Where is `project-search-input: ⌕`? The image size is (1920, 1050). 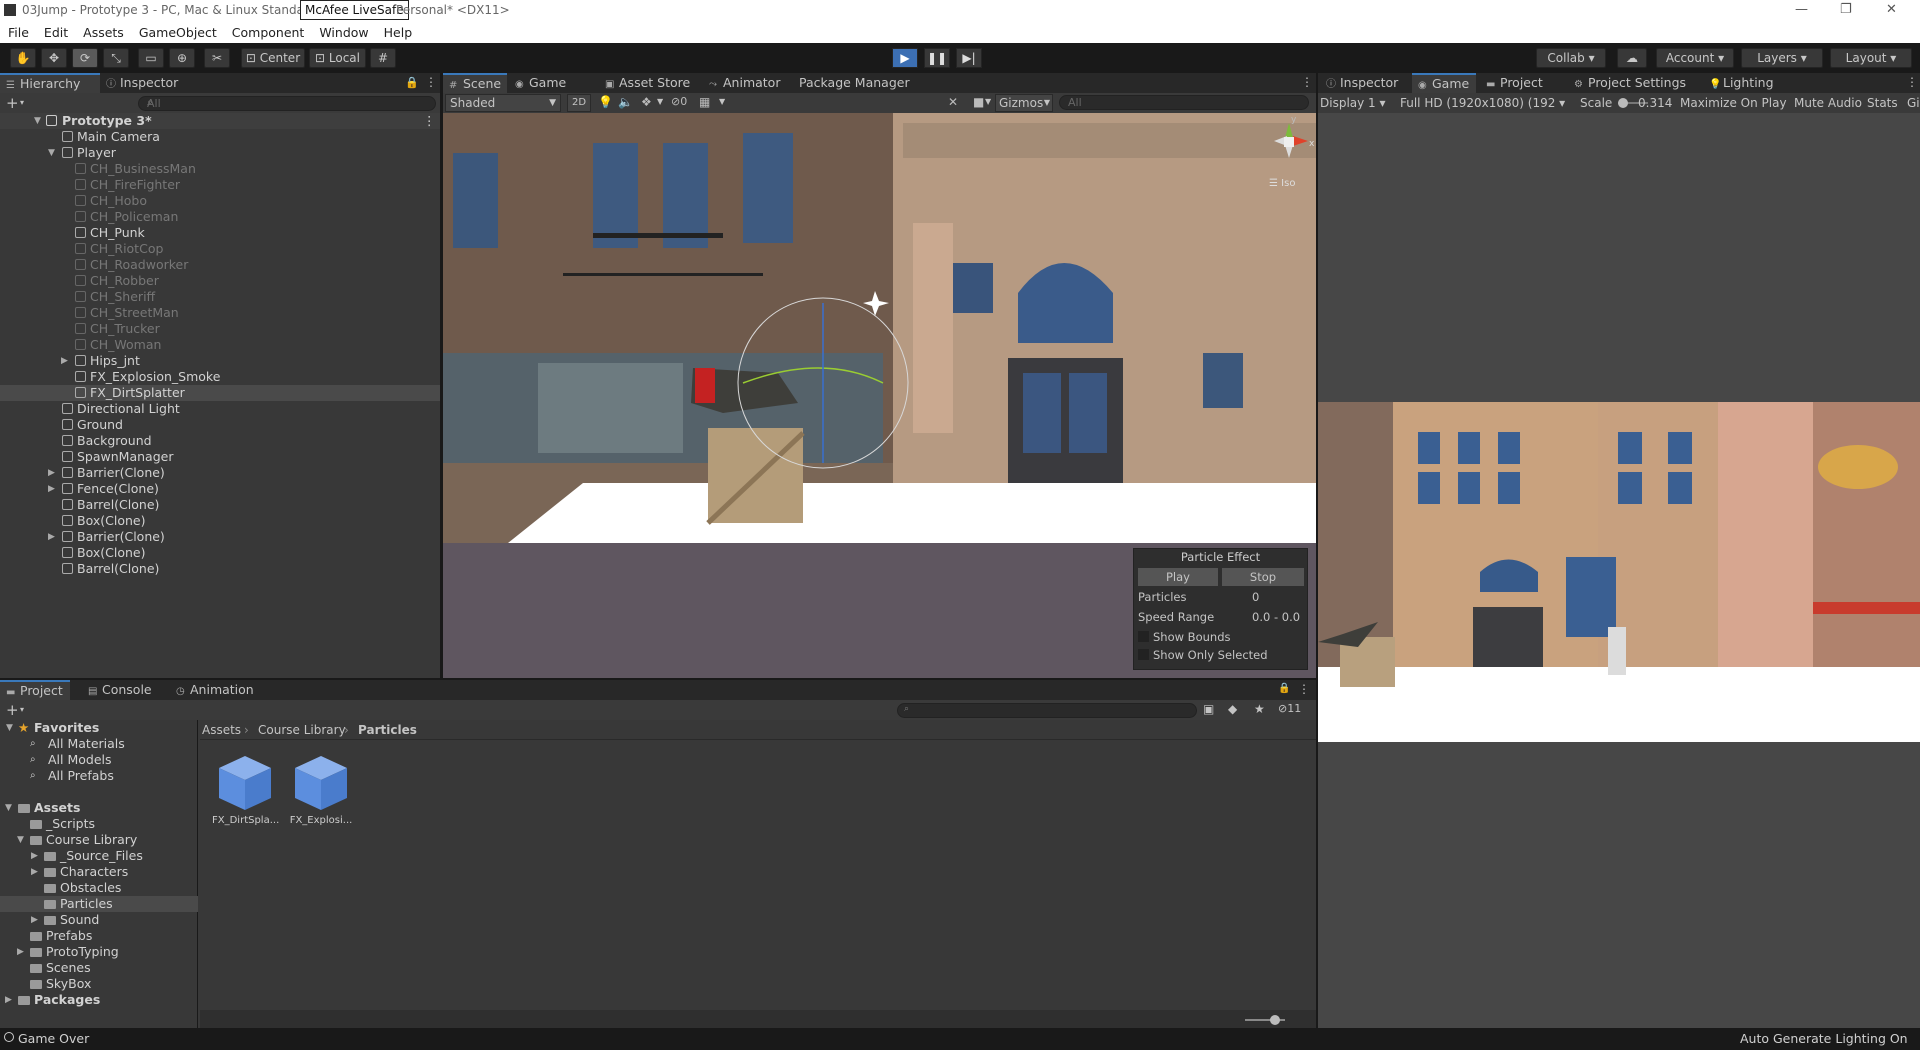 project-search-input: ⌕ is located at coordinates (1047, 710).